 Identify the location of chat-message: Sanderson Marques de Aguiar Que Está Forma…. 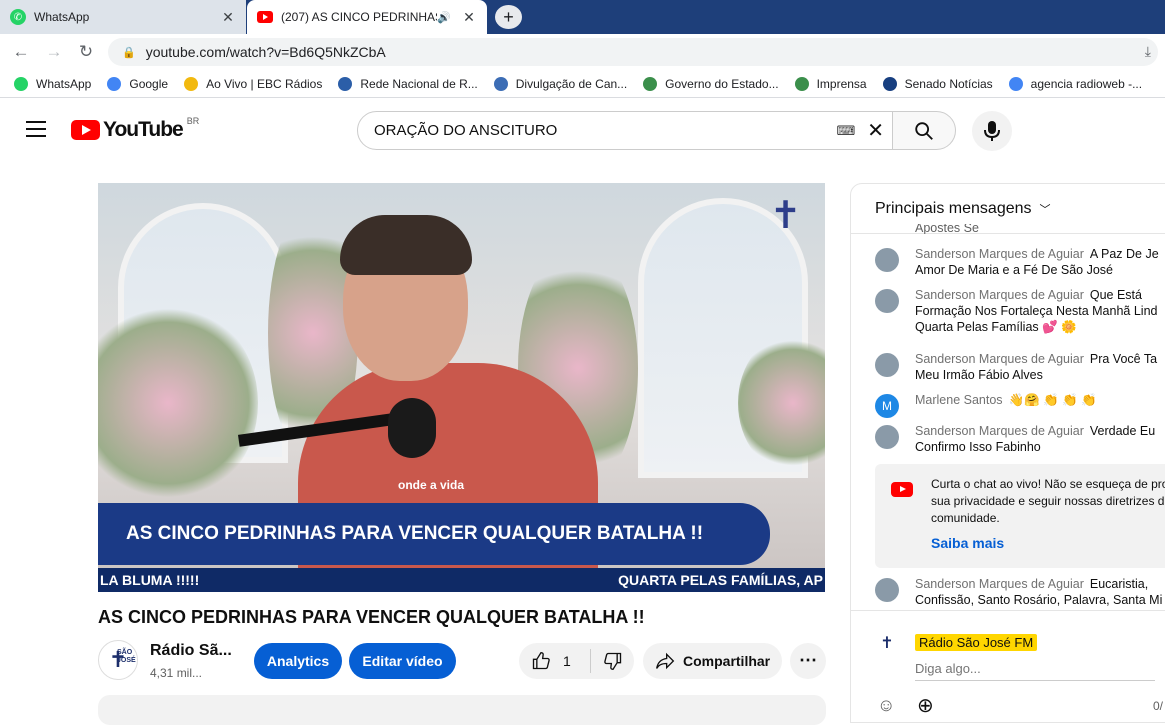
(1020, 311).